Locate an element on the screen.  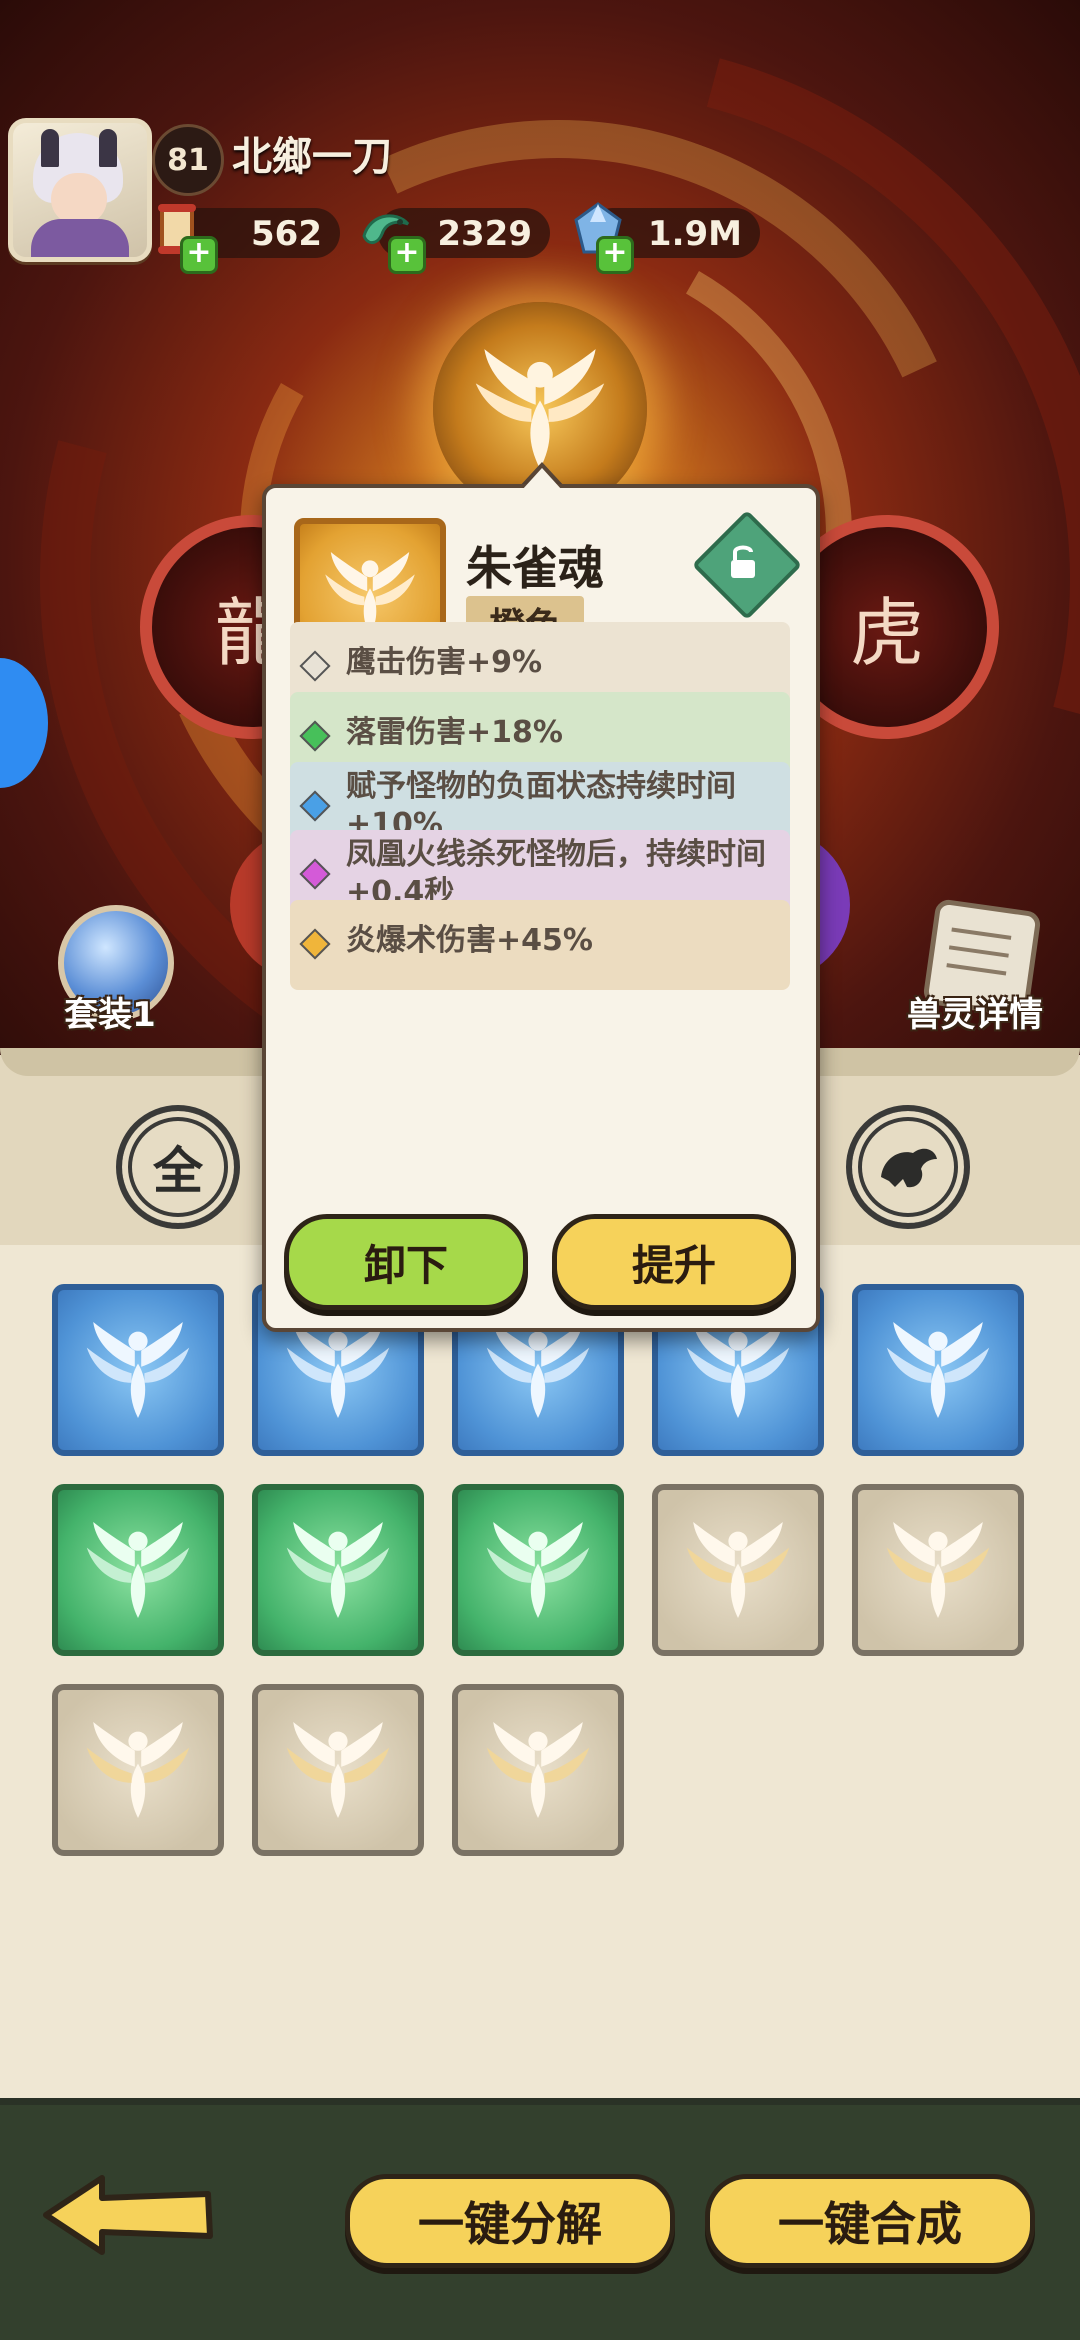
filter-all-button: 全 is located at coordinates (178, 1167).